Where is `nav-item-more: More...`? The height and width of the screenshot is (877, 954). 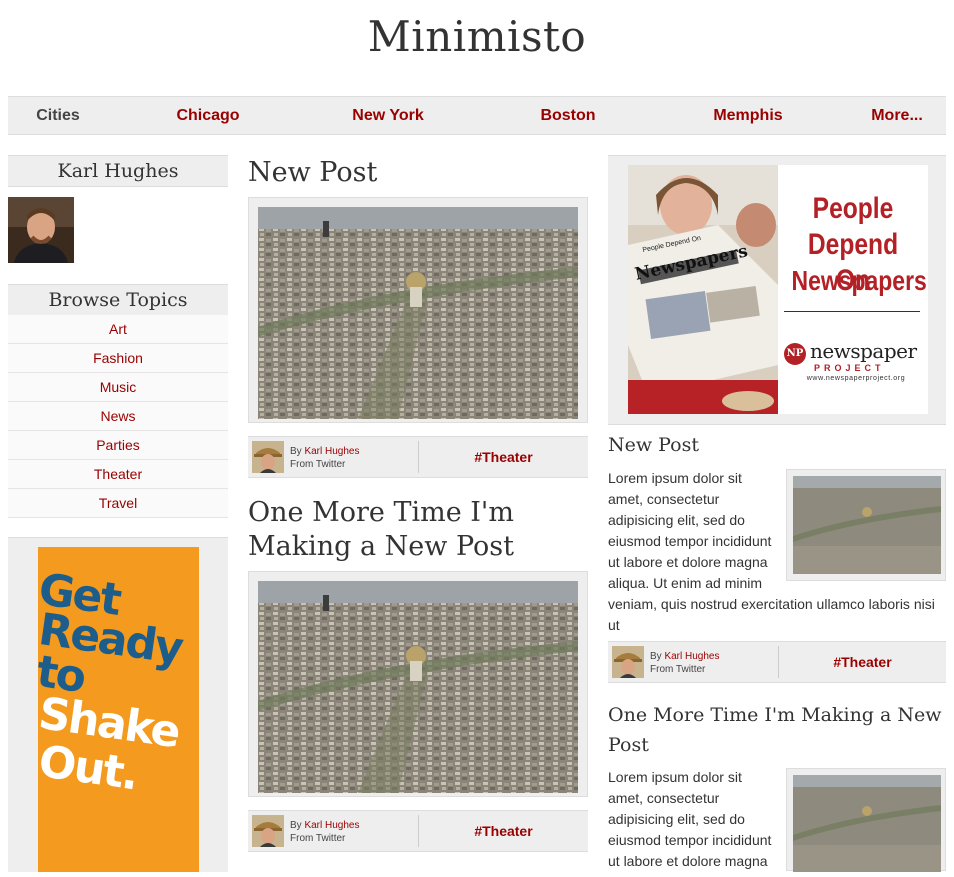
nav-item-more: More... is located at coordinates (897, 115).